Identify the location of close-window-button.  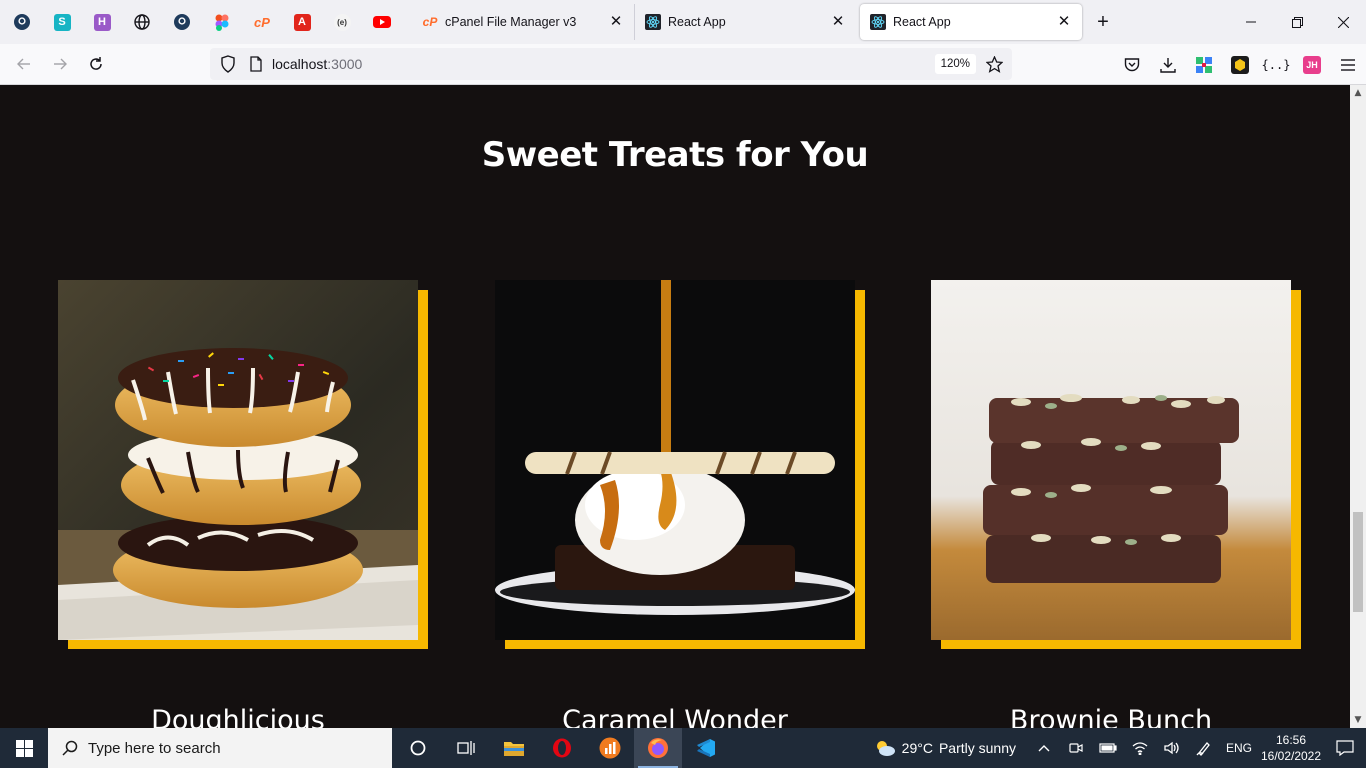
(1343, 22).